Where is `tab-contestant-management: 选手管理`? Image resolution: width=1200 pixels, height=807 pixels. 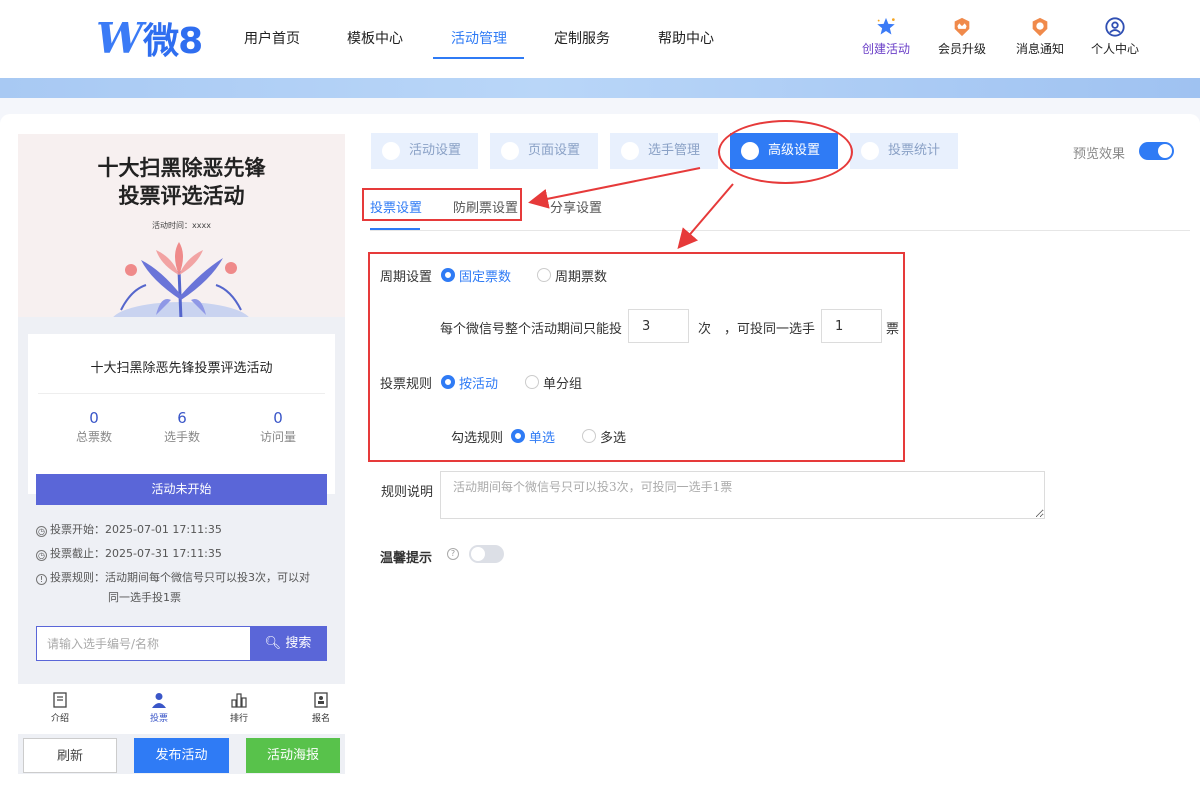
tab-contestant-management: 选手管理 is located at coordinates (664, 151).